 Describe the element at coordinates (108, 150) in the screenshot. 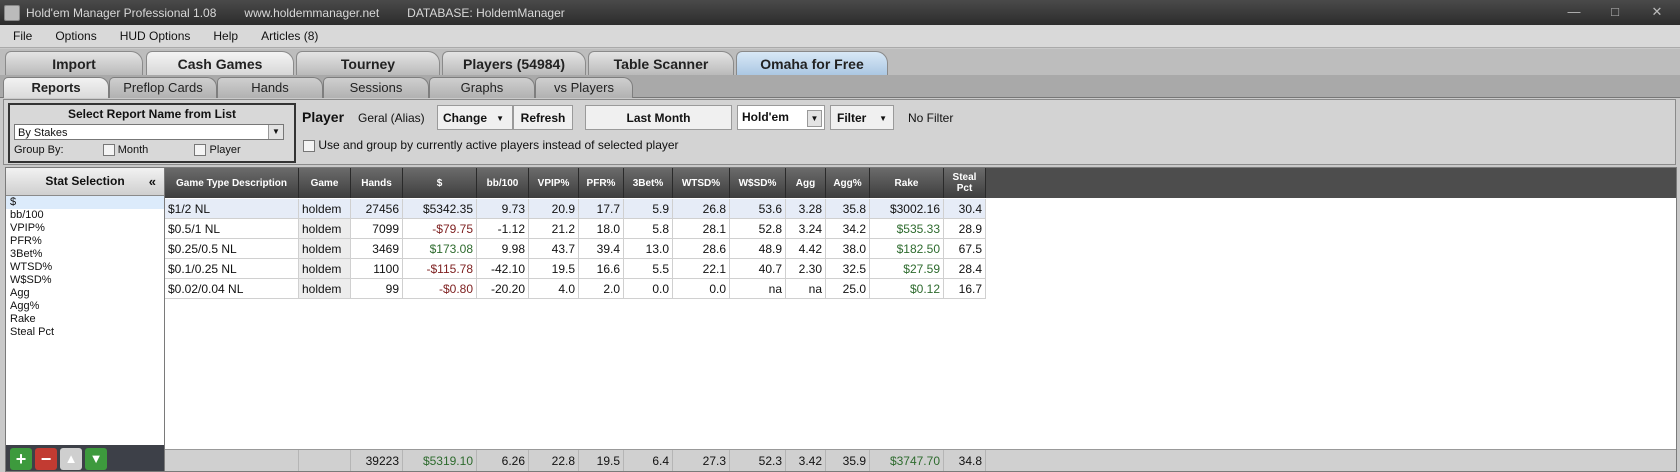

I see `month-checkbox` at that location.